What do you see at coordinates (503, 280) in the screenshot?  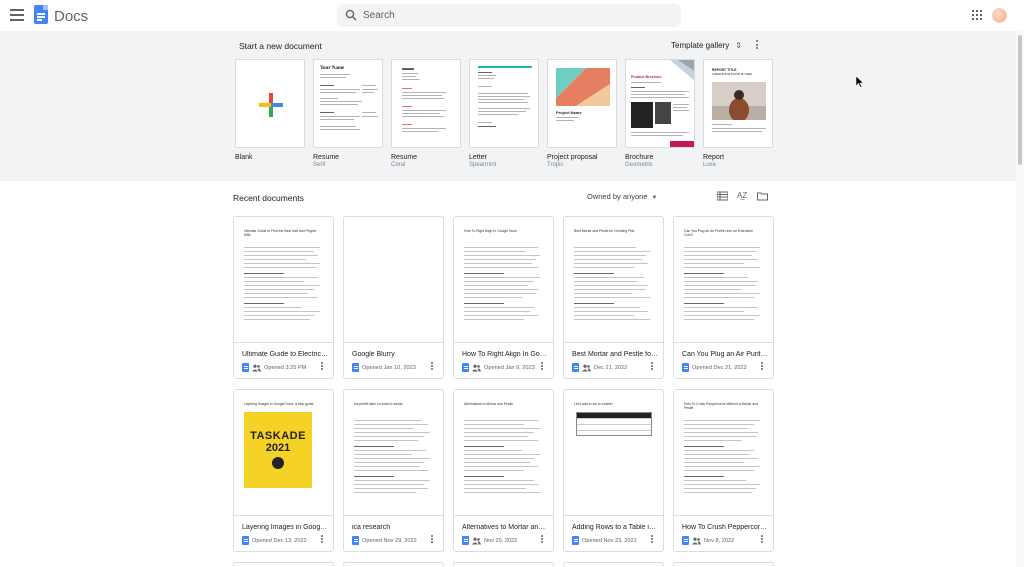 I see `document-thumbnail: How To Right Align In Google Docs` at bounding box center [503, 280].